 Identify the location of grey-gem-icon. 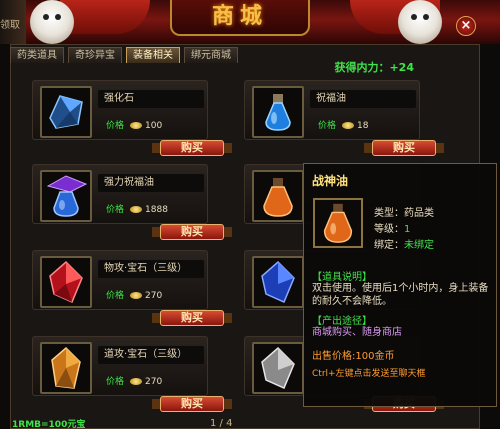
(278, 367).